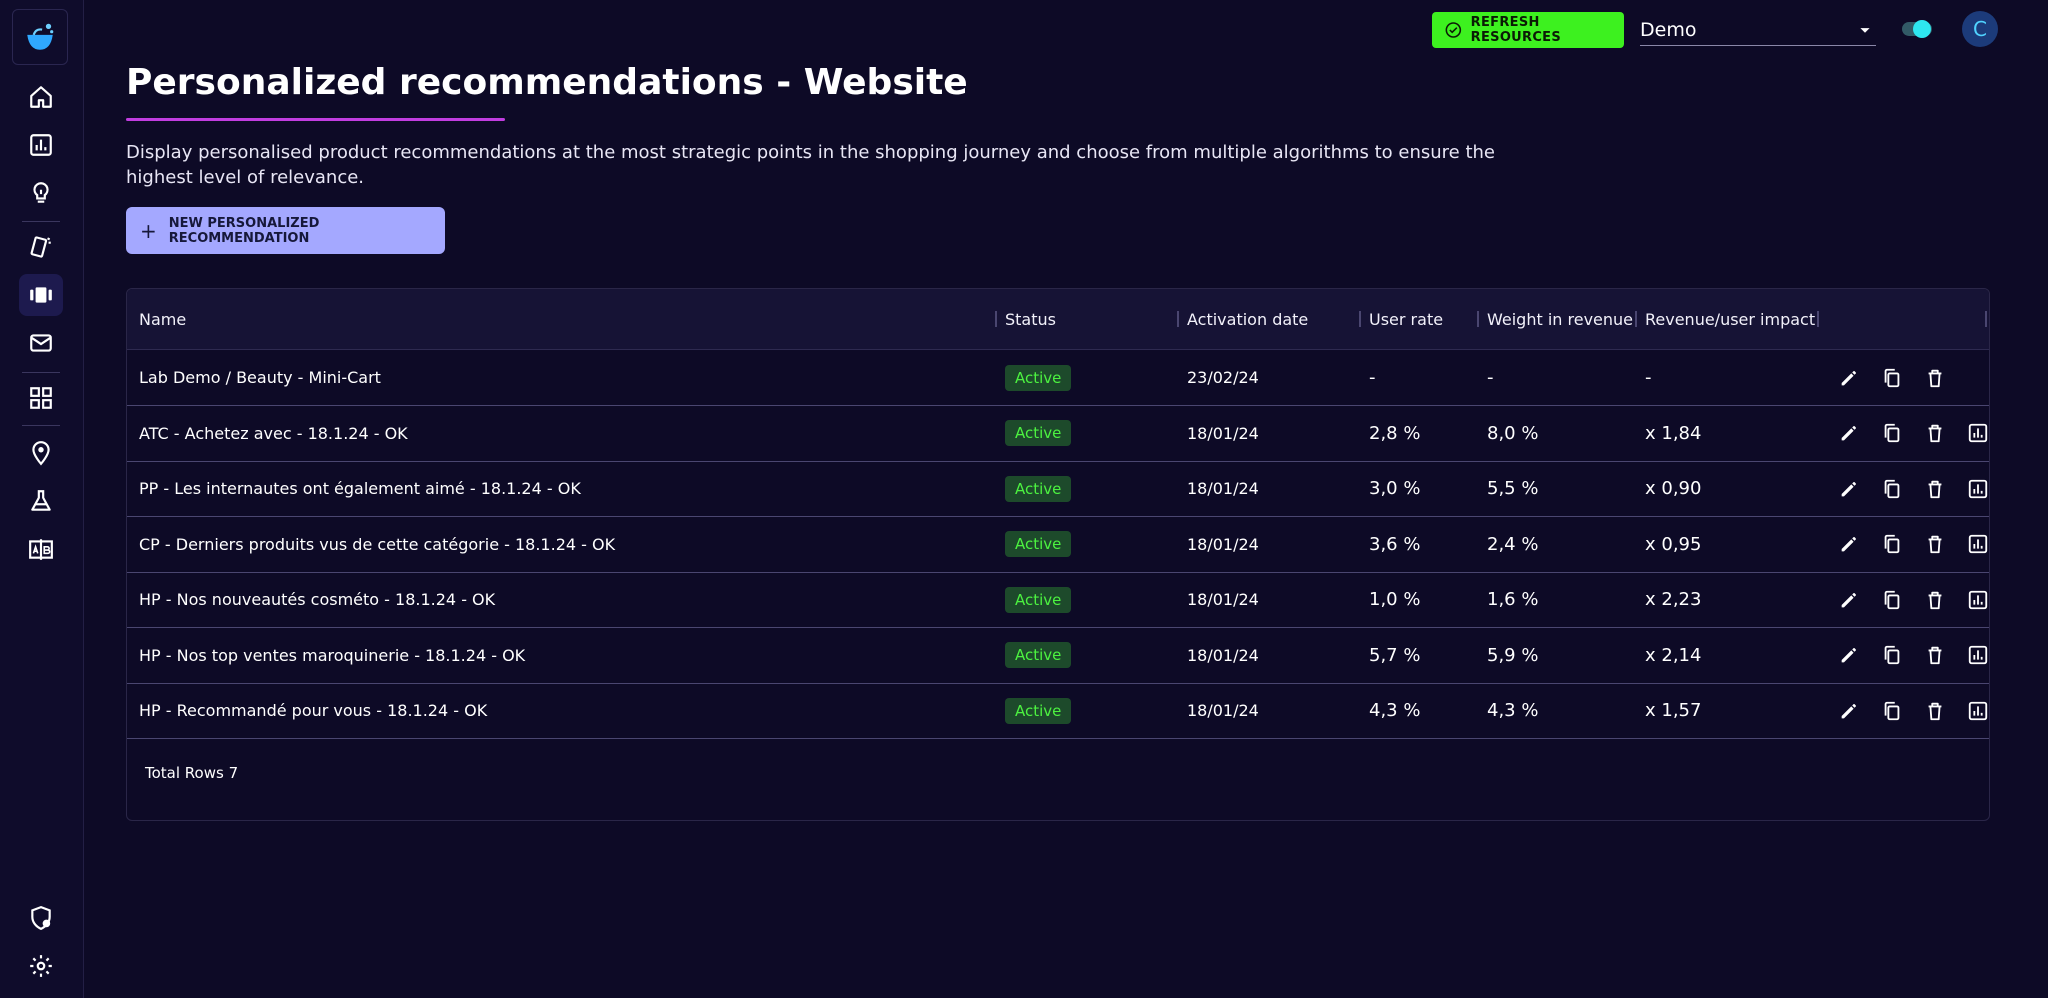  Describe the element at coordinates (1490, 377) in the screenshot. I see `row-weight-in-revenue: -` at that location.